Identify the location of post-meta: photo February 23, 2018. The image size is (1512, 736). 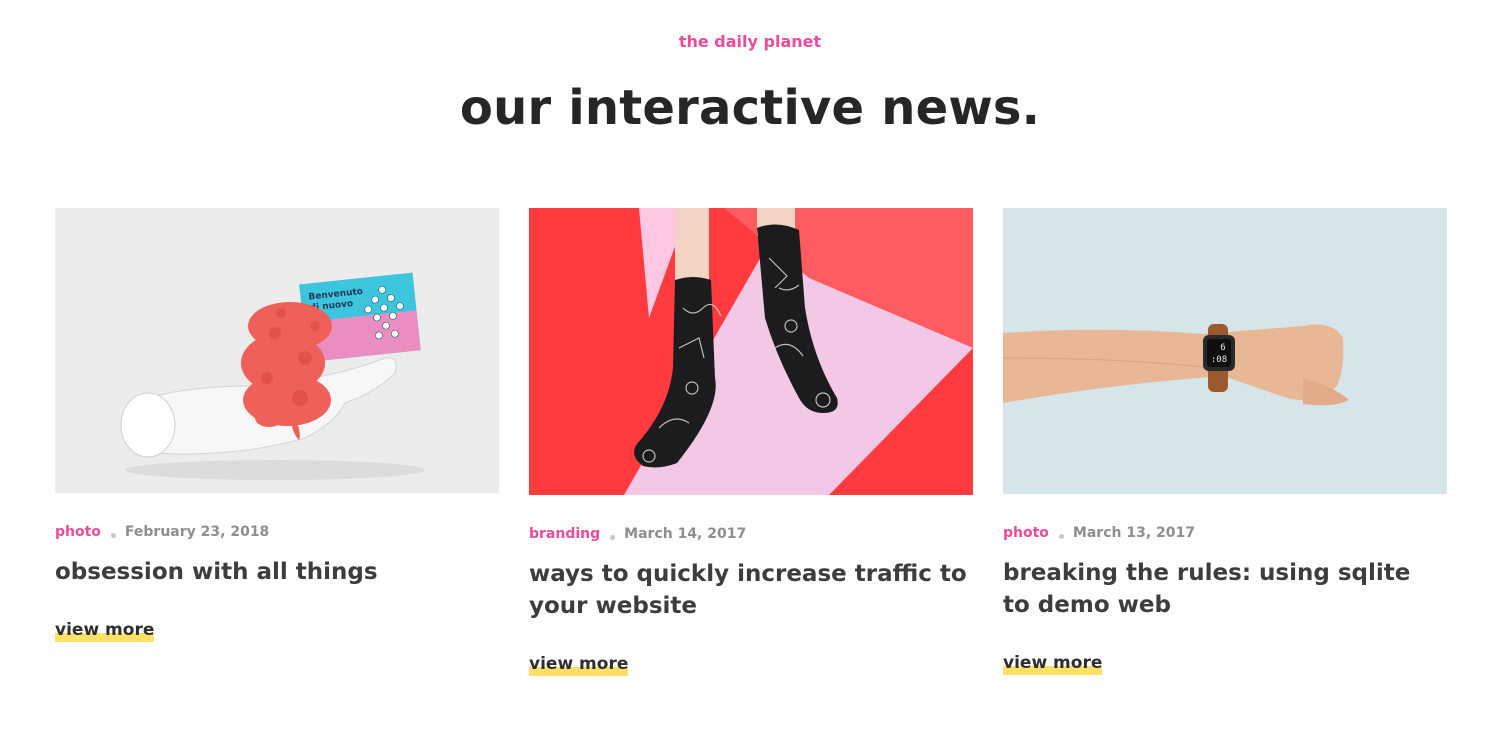
(162, 532).